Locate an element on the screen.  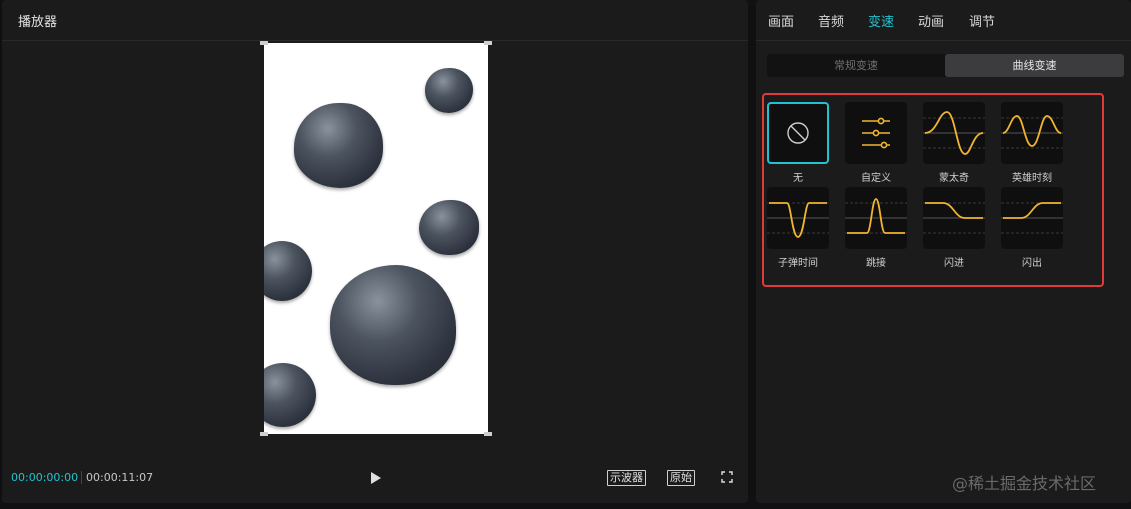
preset-flash-in: 闪进 is located at coordinates (954, 228).